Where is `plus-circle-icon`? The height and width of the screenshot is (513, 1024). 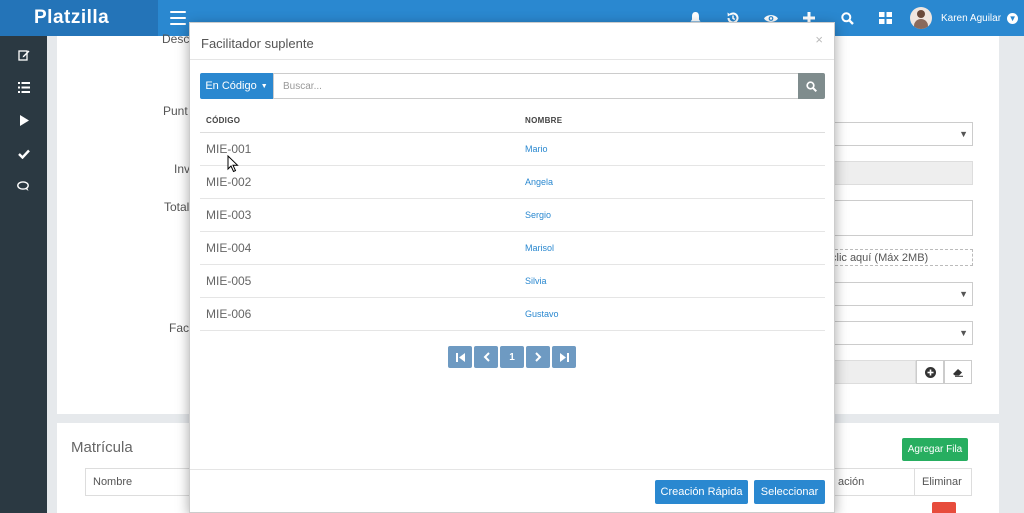
plus-circle-icon is located at coordinates (930, 372).